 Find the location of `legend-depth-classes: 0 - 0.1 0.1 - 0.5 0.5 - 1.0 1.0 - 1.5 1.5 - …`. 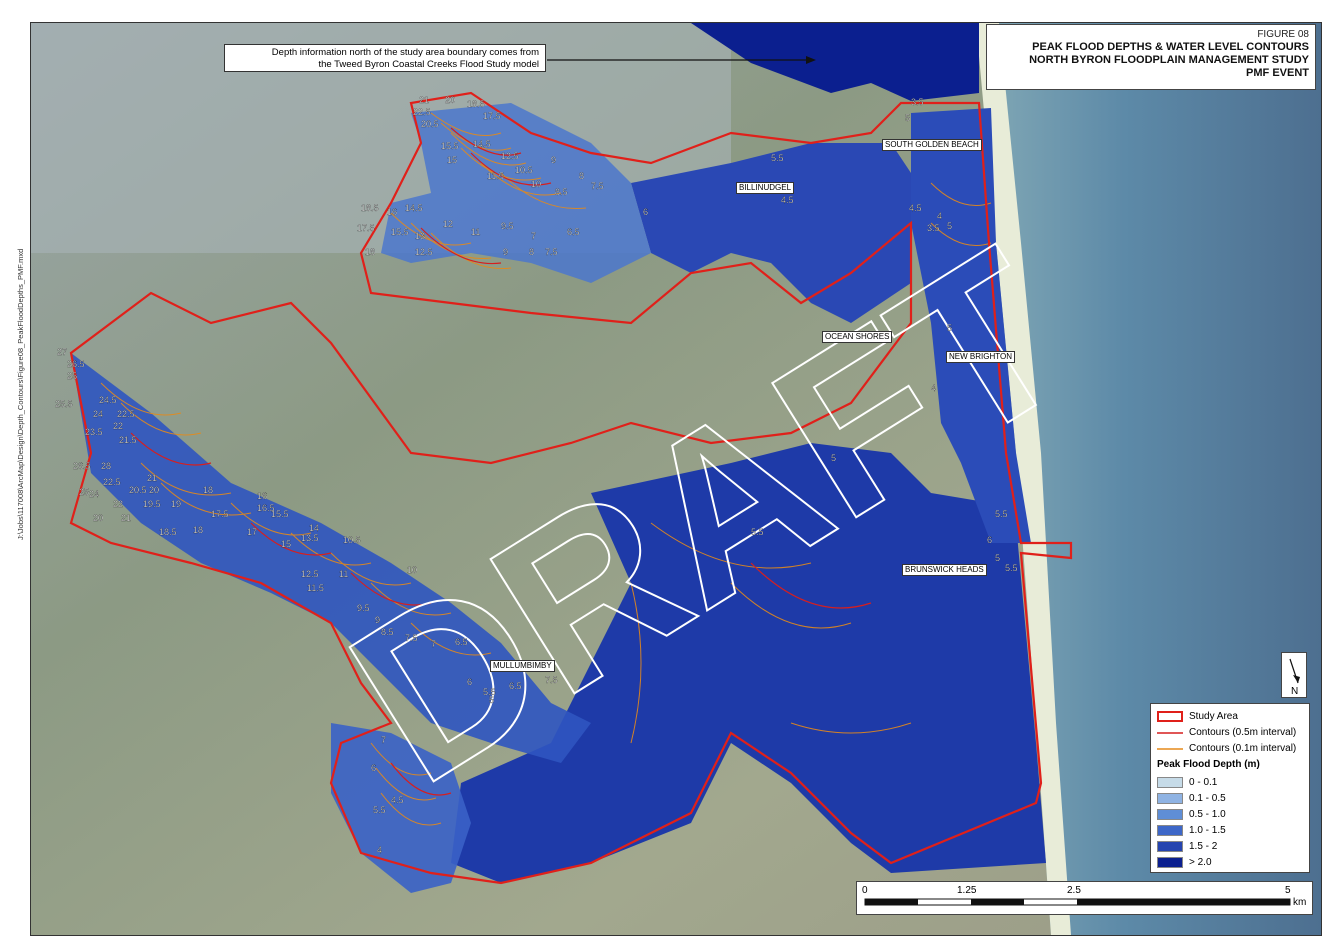

legend-depth-classes: 0 - 0.1 0.1 - 0.5 0.5 - 1.0 1.0 - 1.5 1.5 - … is located at coordinates (1230, 822).